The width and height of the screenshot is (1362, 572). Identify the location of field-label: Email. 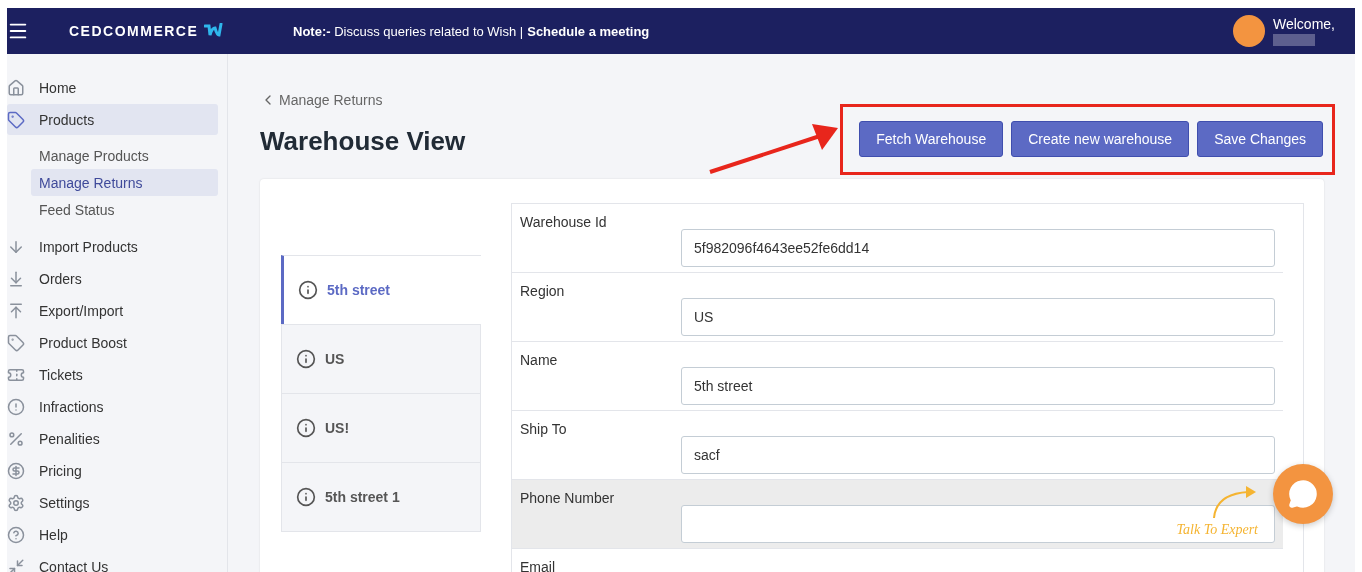
(538, 565).